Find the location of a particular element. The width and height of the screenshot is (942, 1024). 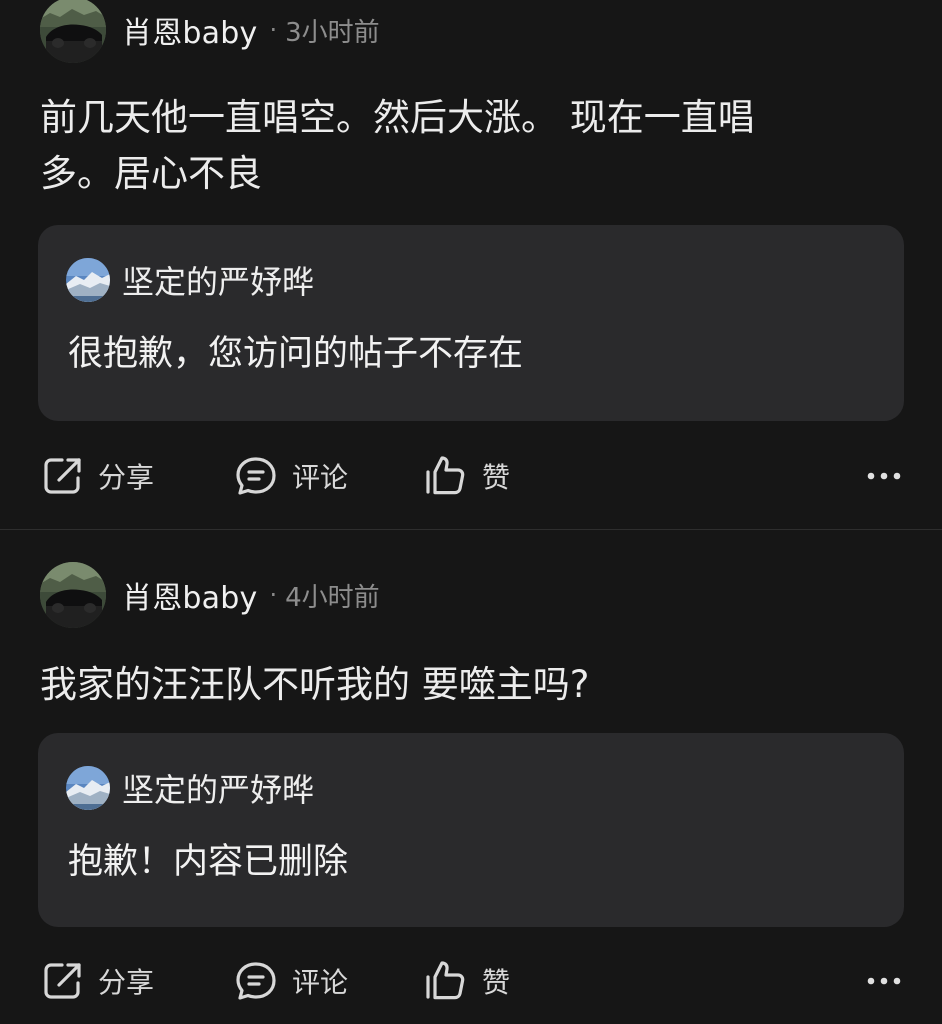

post-time: 4小时前 is located at coordinates (332, 597).